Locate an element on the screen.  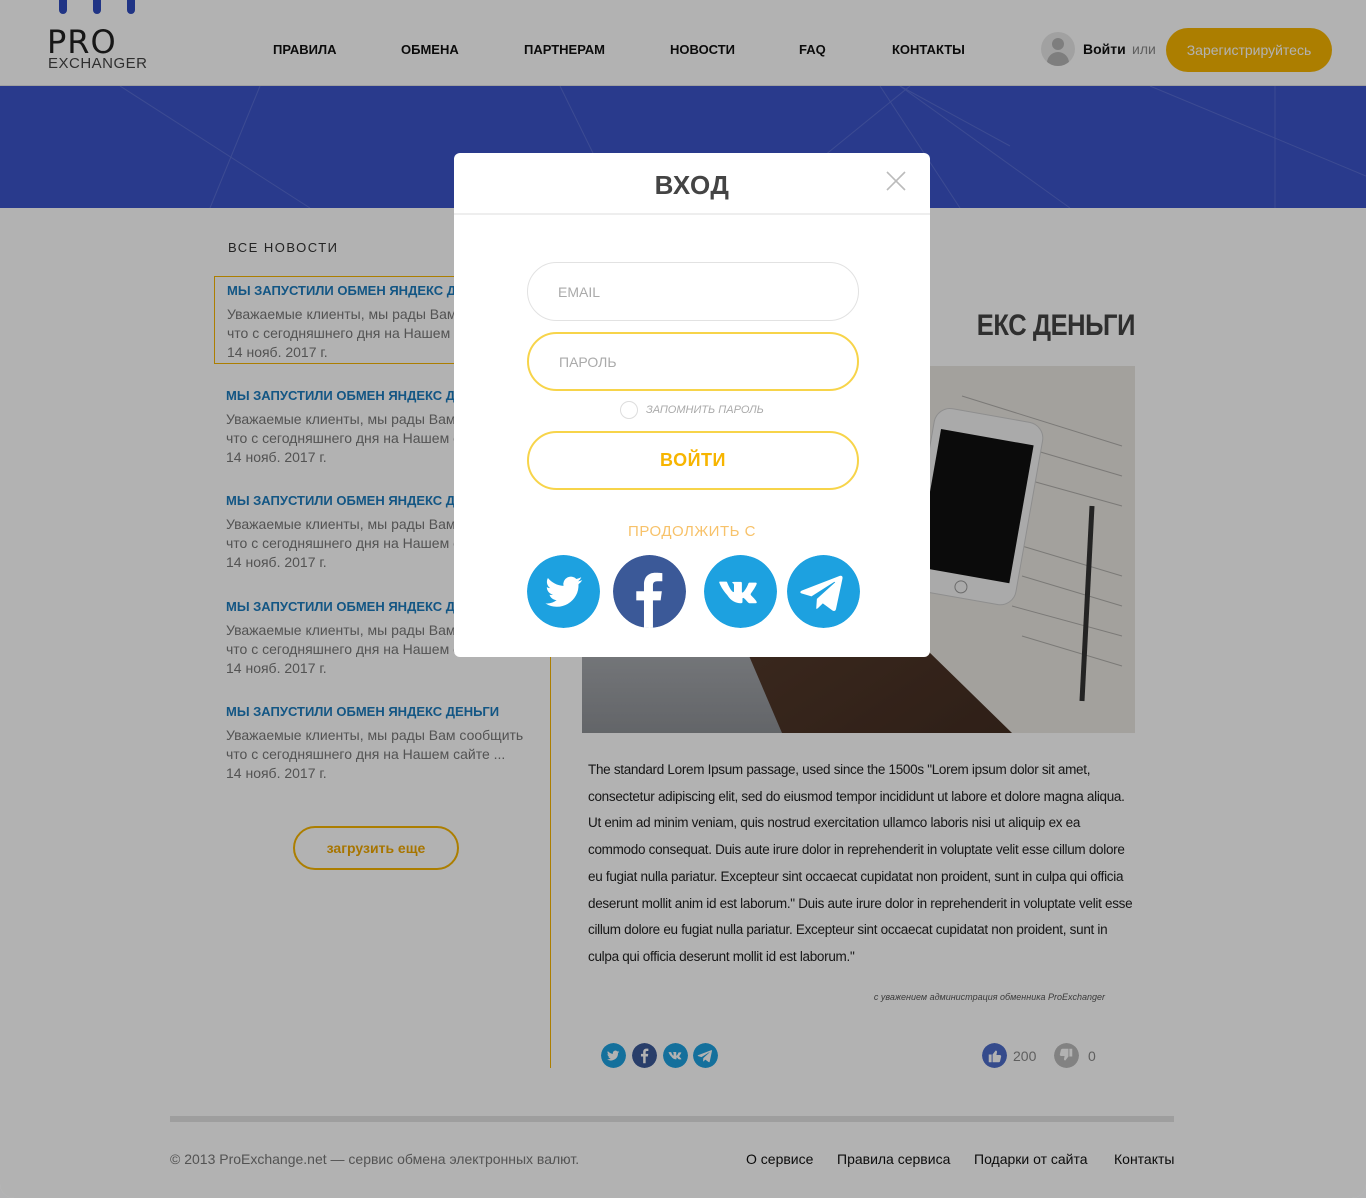
vk-icon is located at coordinates (740, 591).